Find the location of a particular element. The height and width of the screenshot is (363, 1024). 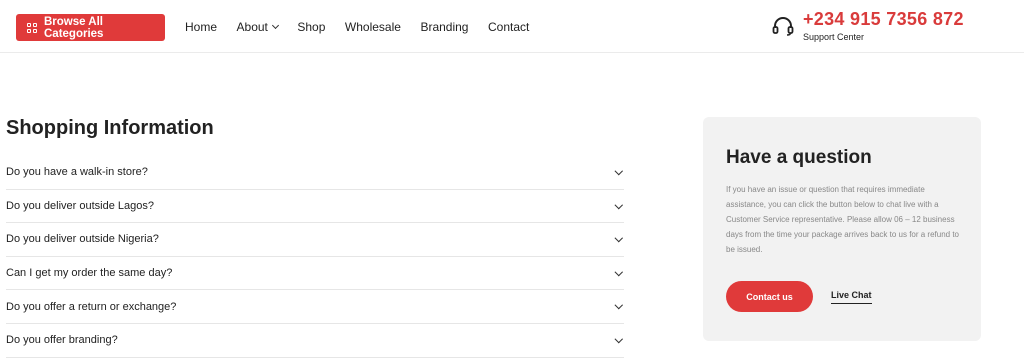

faq-title: Shopping Information is located at coordinates (110, 128).